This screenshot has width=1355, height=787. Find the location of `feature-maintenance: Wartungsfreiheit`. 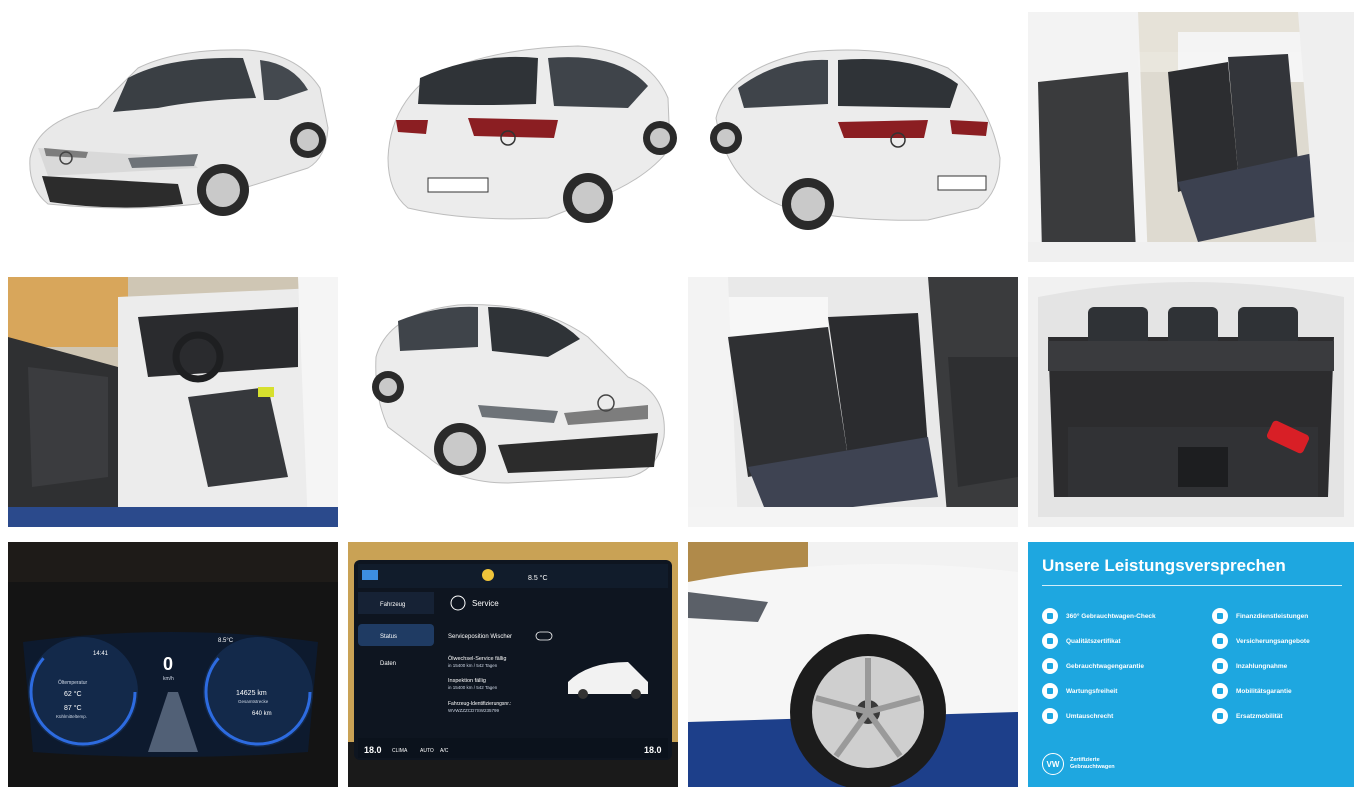

feature-maintenance: Wartungsfreiheit is located at coordinates (1079, 691).